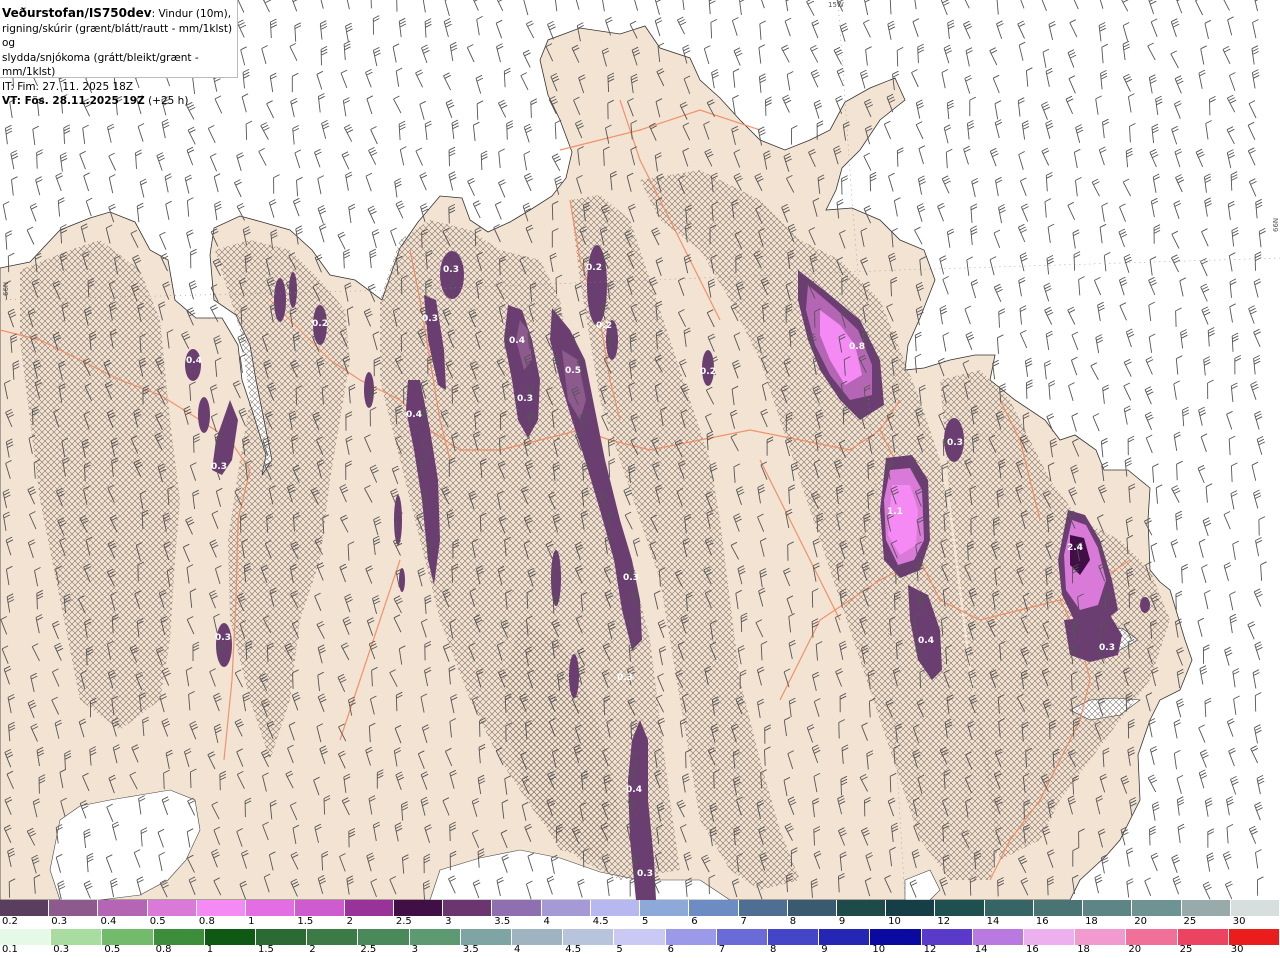  Describe the element at coordinates (517, 949) in the screenshot. I see `rain-legend-label: 4` at that location.